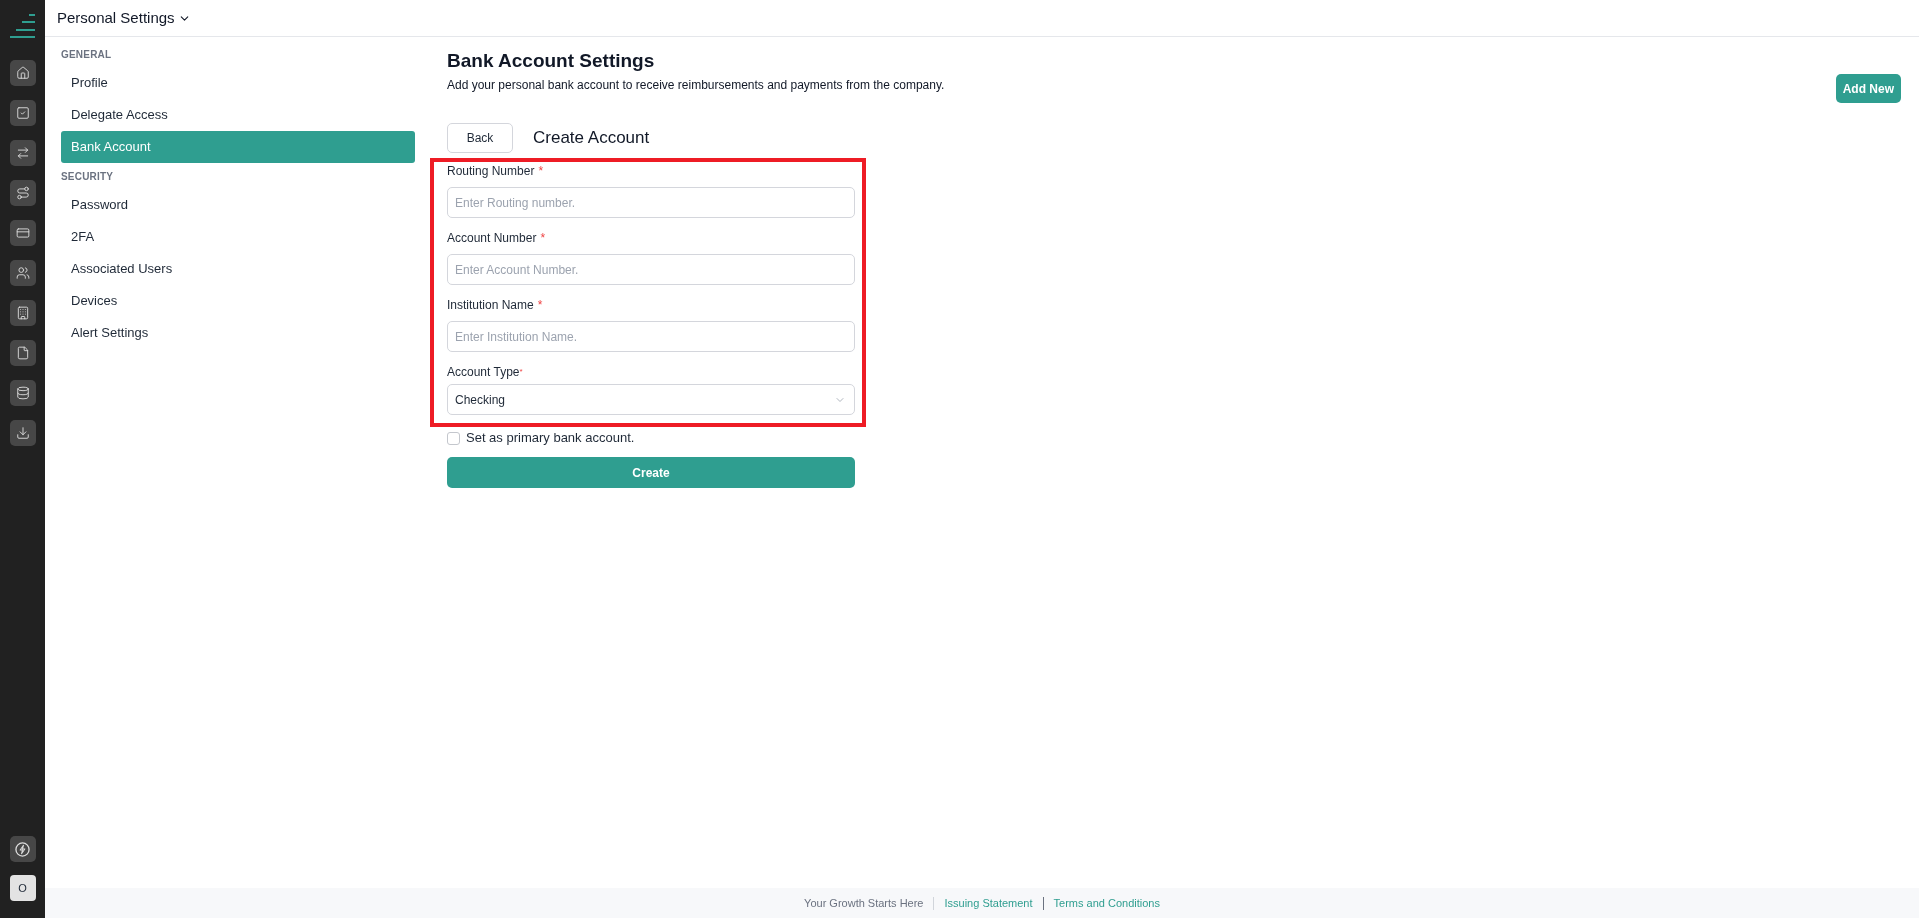 The image size is (1919, 918). Describe the element at coordinates (22, 888) in the screenshot. I see `avatar-button: O` at that location.